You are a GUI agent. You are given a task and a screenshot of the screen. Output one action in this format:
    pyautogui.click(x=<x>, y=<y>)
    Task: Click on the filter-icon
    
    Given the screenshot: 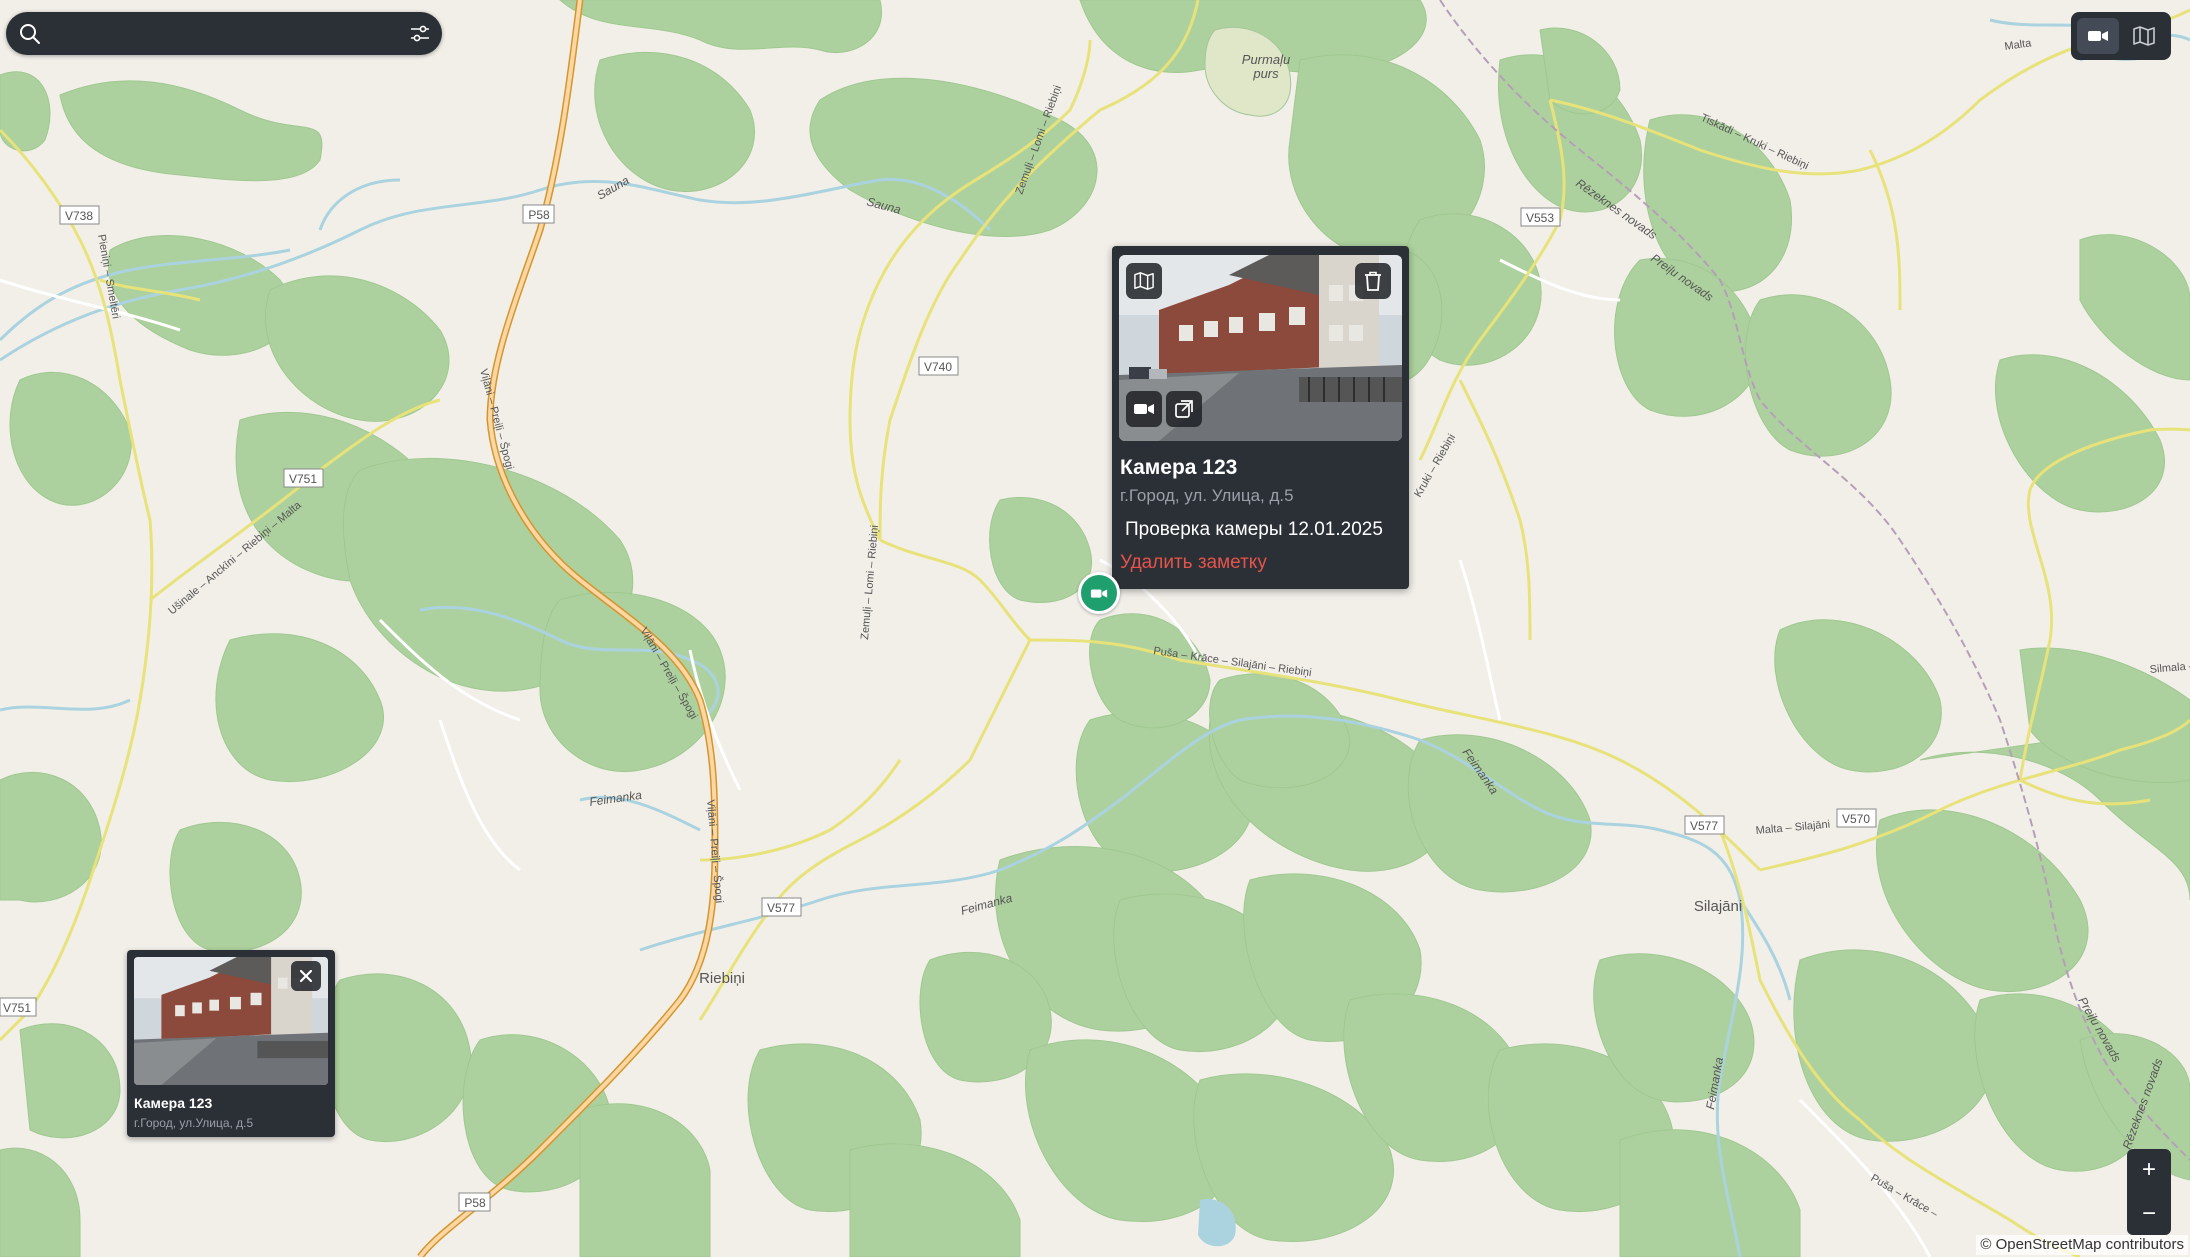 What is the action you would take?
    pyautogui.click(x=420, y=34)
    